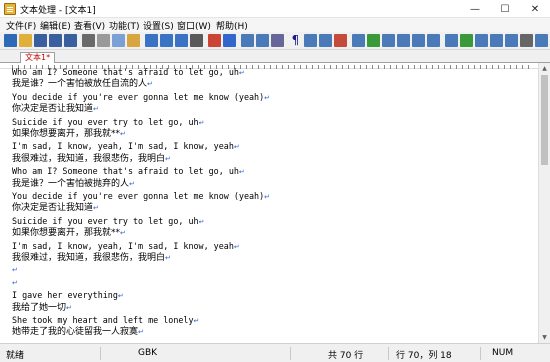  What do you see at coordinates (55, 25) in the screenshot?
I see `menu-edit: 编辑(E)` at bounding box center [55, 25].